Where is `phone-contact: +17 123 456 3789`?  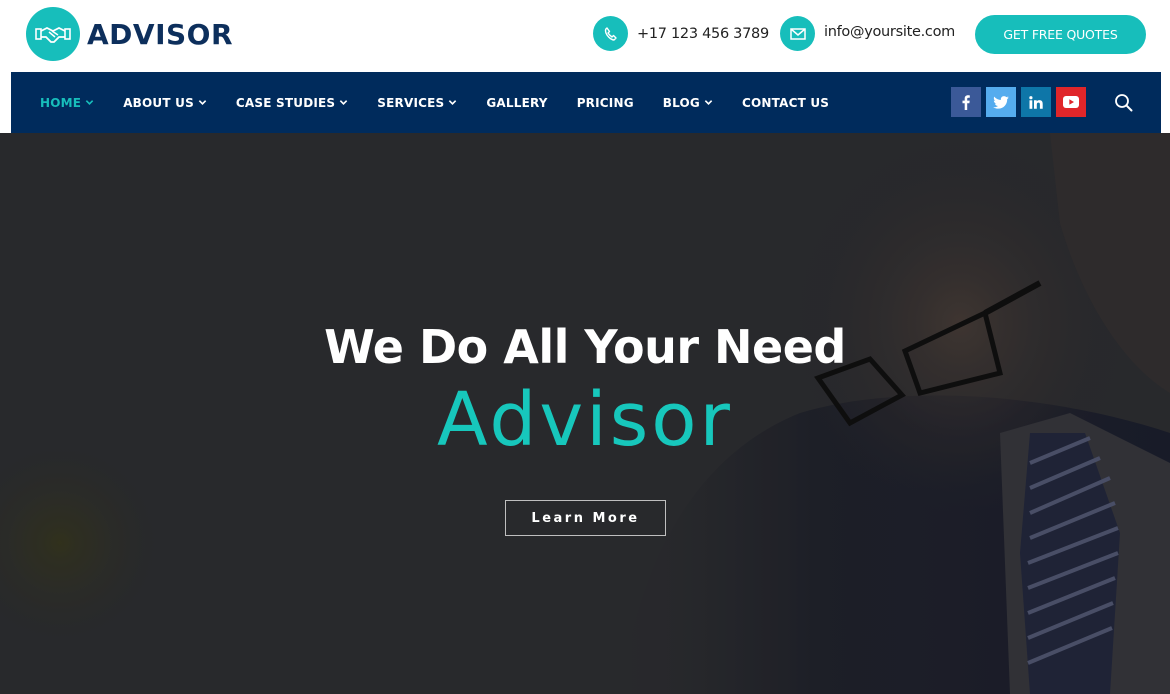
phone-contact: +17 123 456 3789 is located at coordinates (681, 33).